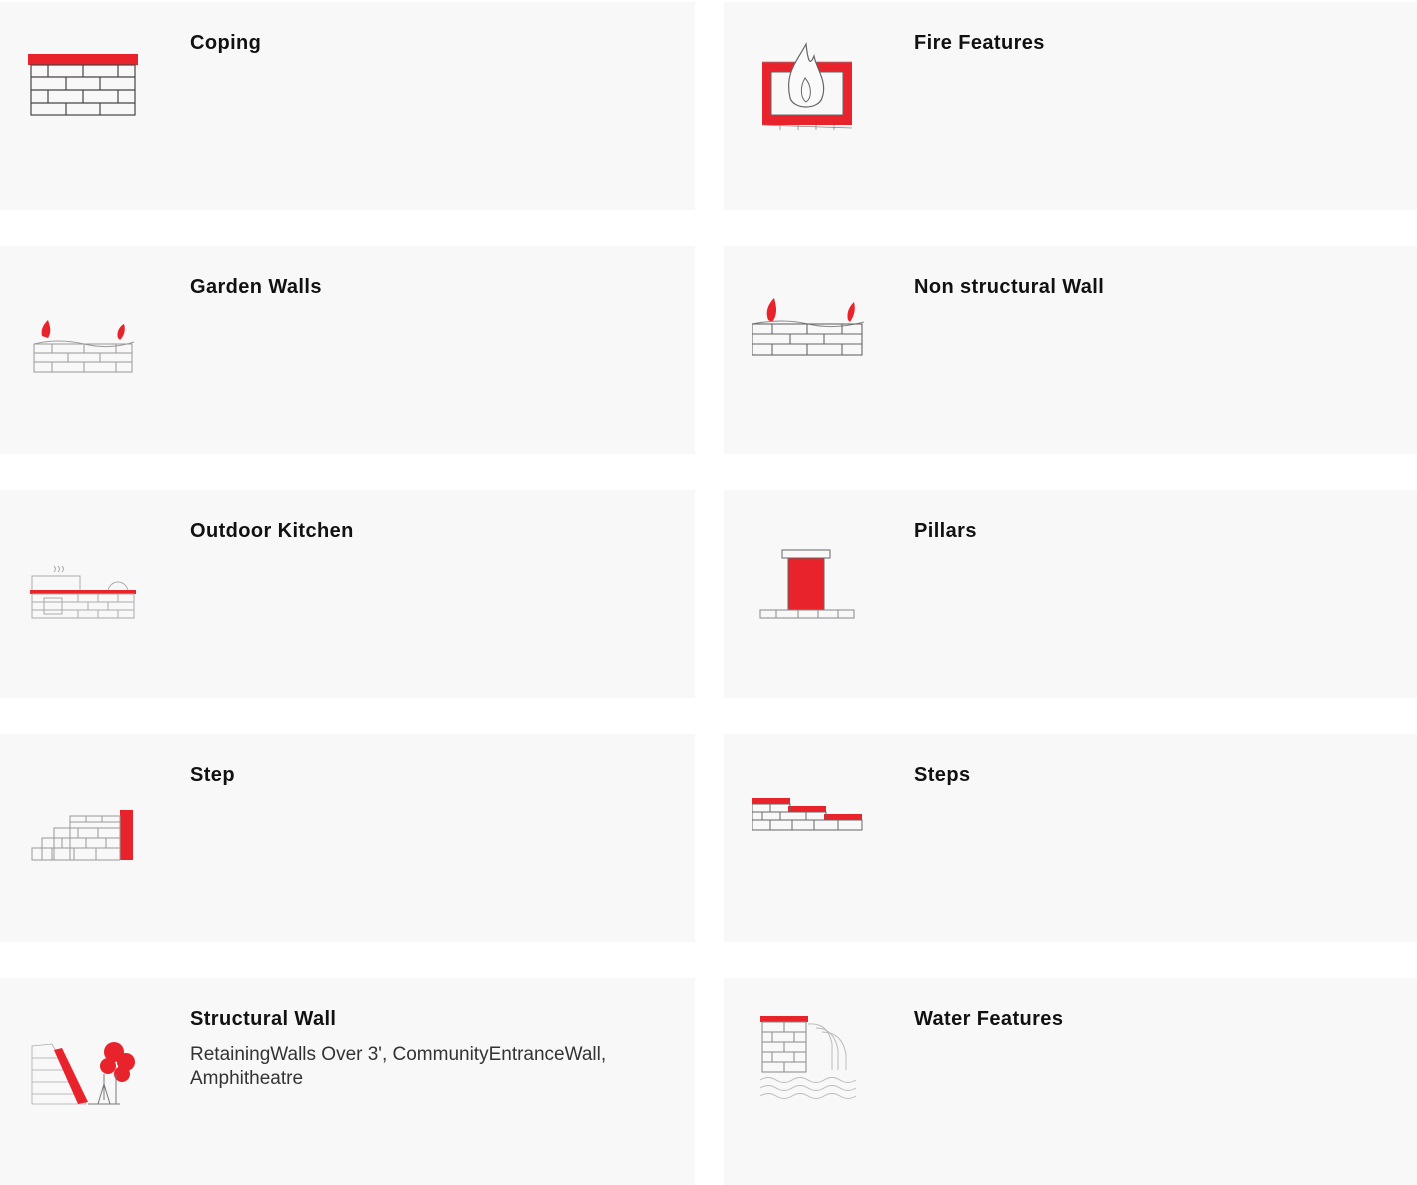 This screenshot has height=1185, width=1417. I want to click on water-feature-icon, so click(814, 1064).